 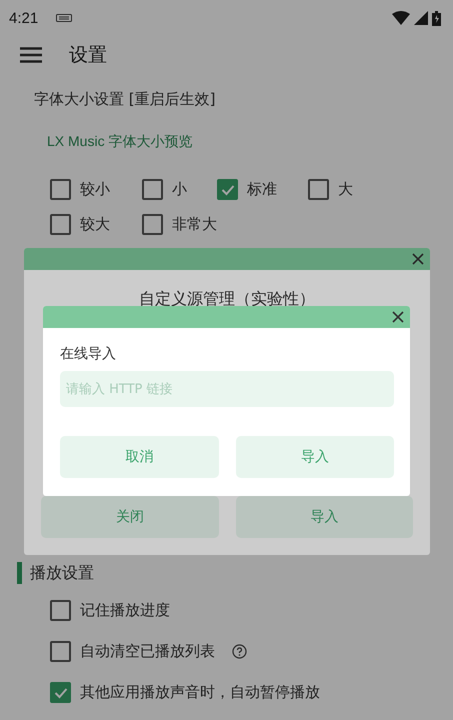 I want to click on option-label: 记住播放进度, so click(x=125, y=610).